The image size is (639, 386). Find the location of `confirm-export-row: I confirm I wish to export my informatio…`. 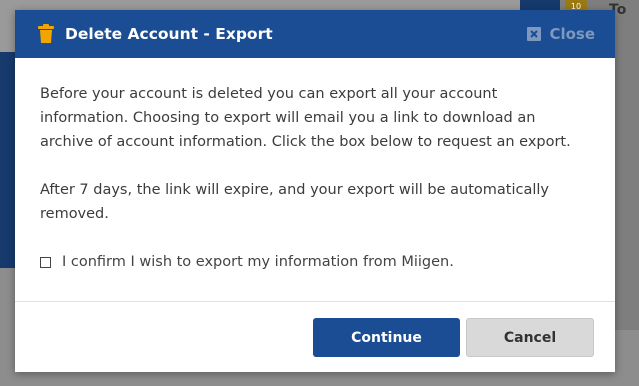

confirm-export-row: I confirm I wish to export my informatio… is located at coordinates (315, 262).